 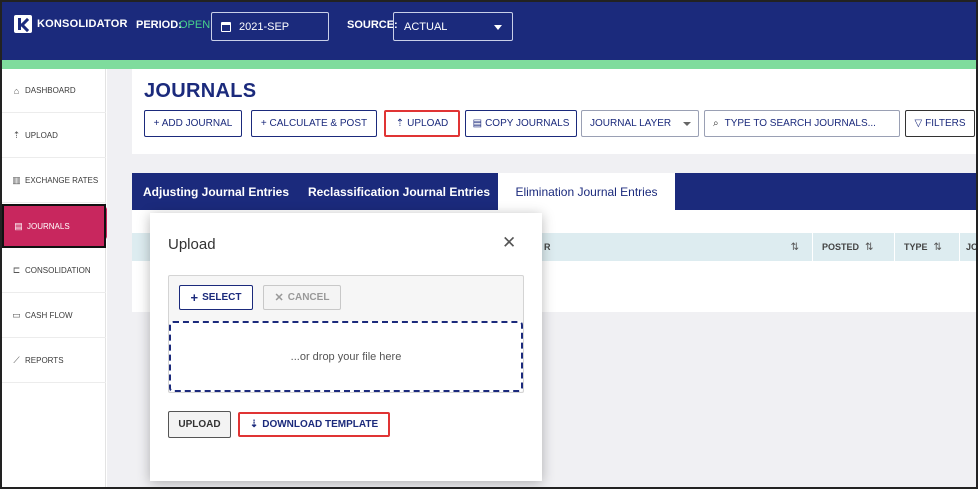 What do you see at coordinates (16, 270) in the screenshot?
I see `konsolidator-icon: ⊏` at bounding box center [16, 270].